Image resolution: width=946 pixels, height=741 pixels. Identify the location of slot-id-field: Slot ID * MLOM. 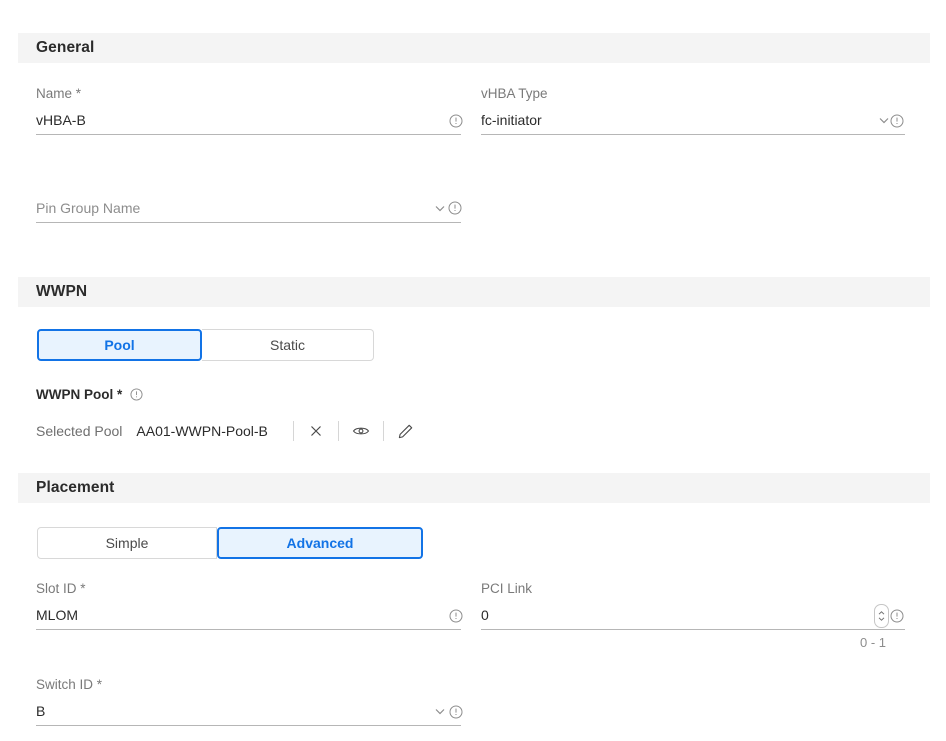
(249, 605).